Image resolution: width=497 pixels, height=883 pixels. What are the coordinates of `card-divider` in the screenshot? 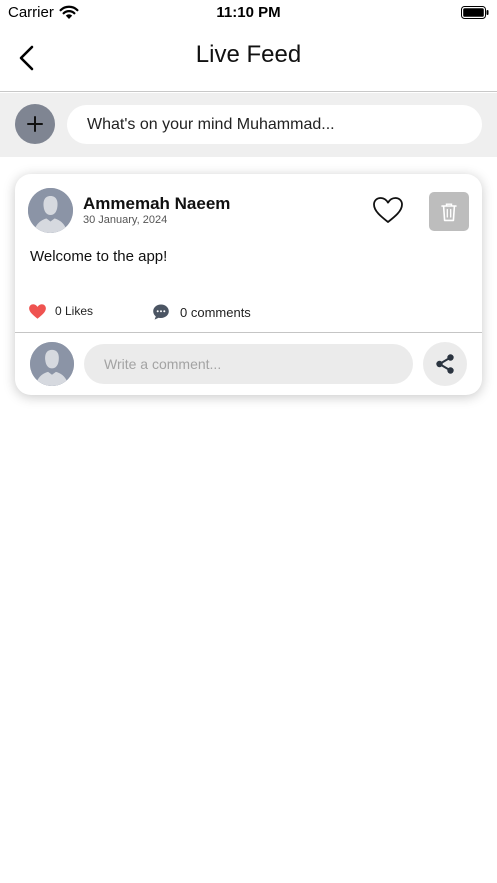 It's located at (248, 332).